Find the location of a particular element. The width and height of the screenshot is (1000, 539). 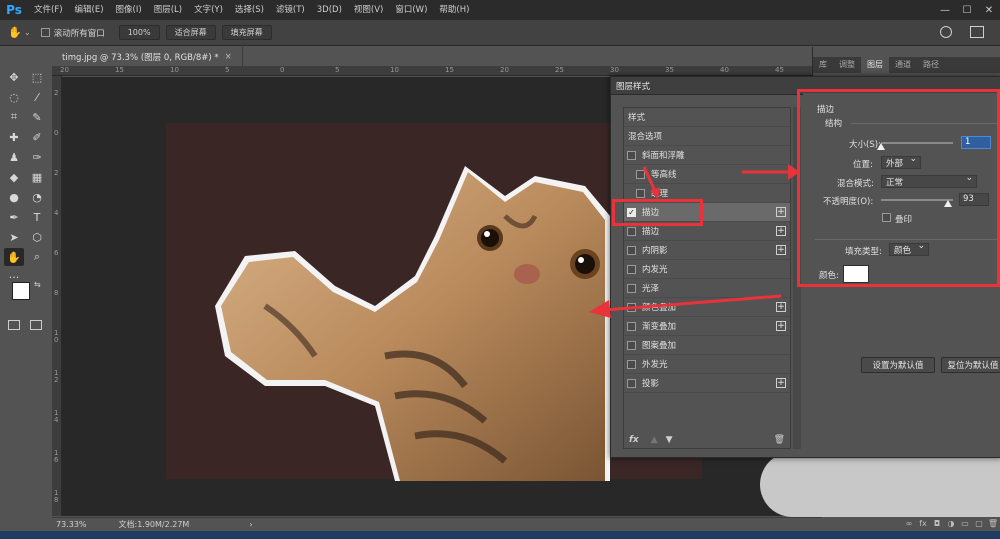

path-selection-tool-icon: ➤ is located at coordinates (14, 237).